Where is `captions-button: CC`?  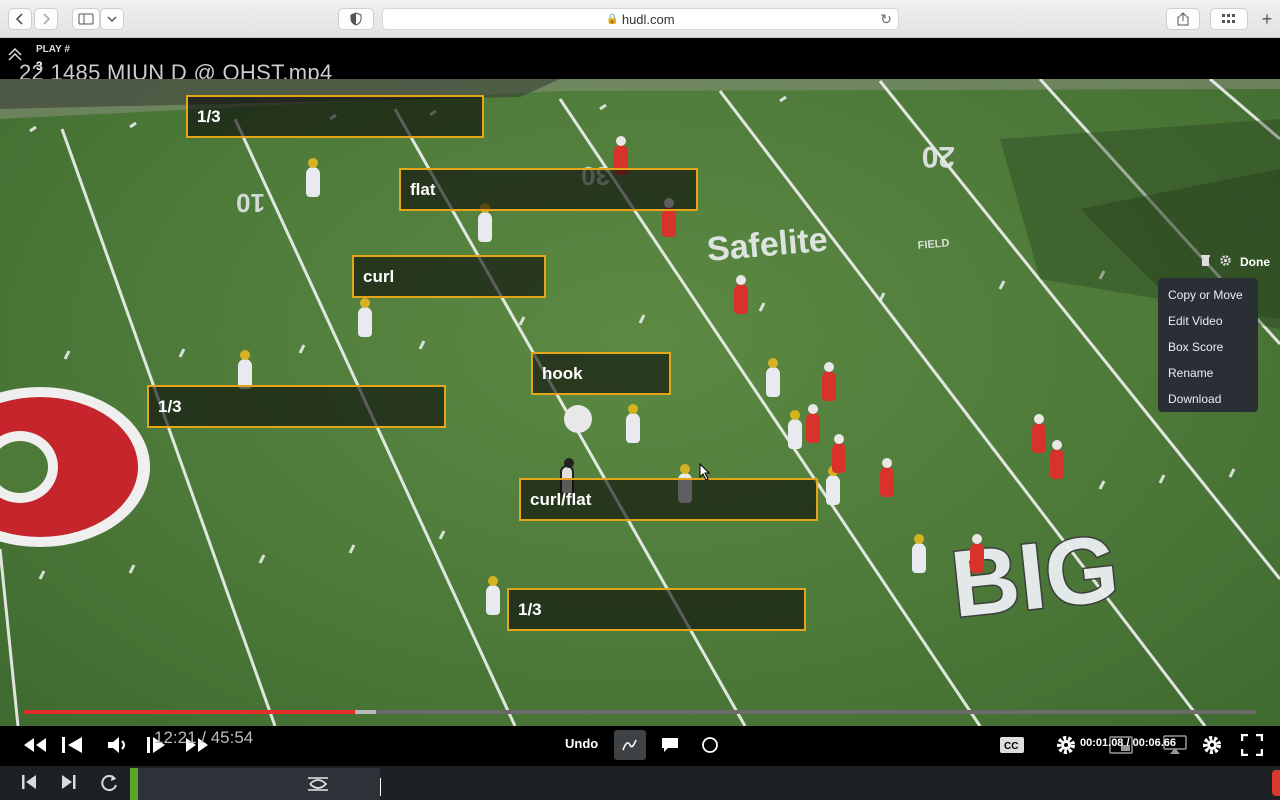 captions-button: CC is located at coordinates (1012, 745).